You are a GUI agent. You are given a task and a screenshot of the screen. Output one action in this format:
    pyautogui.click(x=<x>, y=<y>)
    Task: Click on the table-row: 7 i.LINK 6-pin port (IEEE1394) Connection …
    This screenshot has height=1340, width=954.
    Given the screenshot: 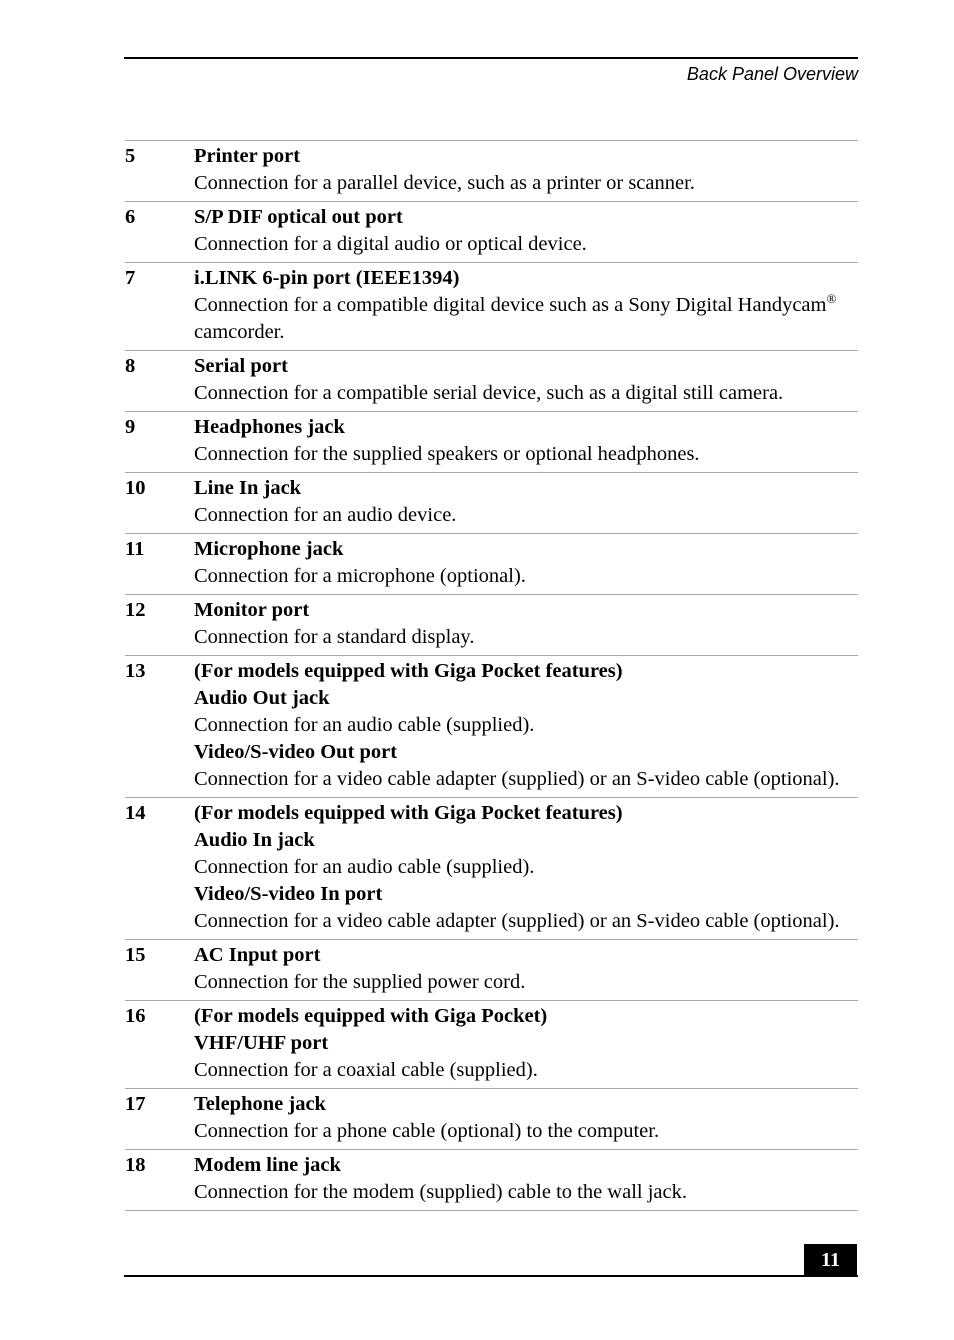 What is the action you would take?
    pyautogui.click(x=491, y=307)
    